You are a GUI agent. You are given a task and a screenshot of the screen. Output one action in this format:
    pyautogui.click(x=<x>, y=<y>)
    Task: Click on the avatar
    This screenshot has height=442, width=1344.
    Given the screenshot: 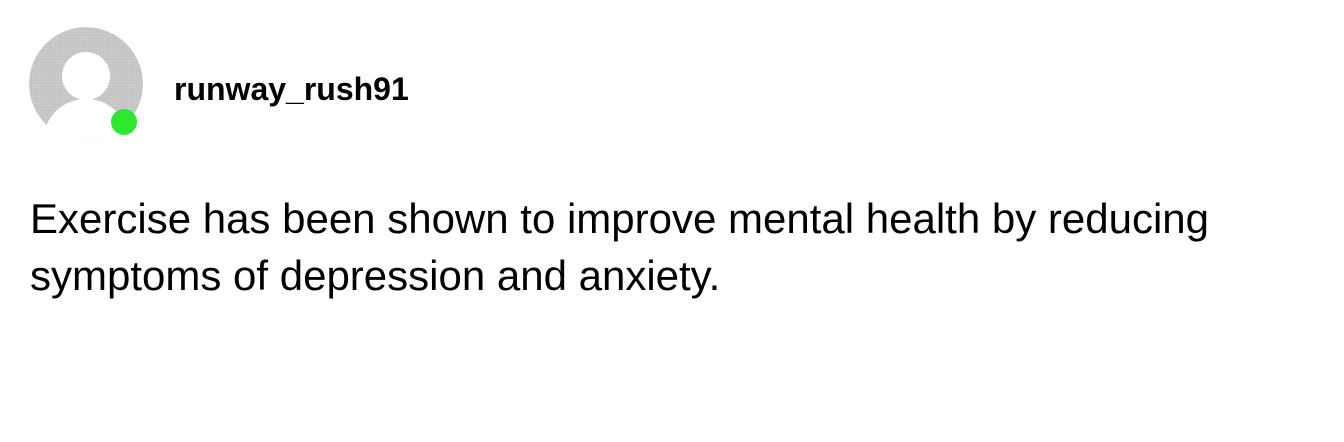 What is the action you would take?
    pyautogui.click(x=86, y=84)
    